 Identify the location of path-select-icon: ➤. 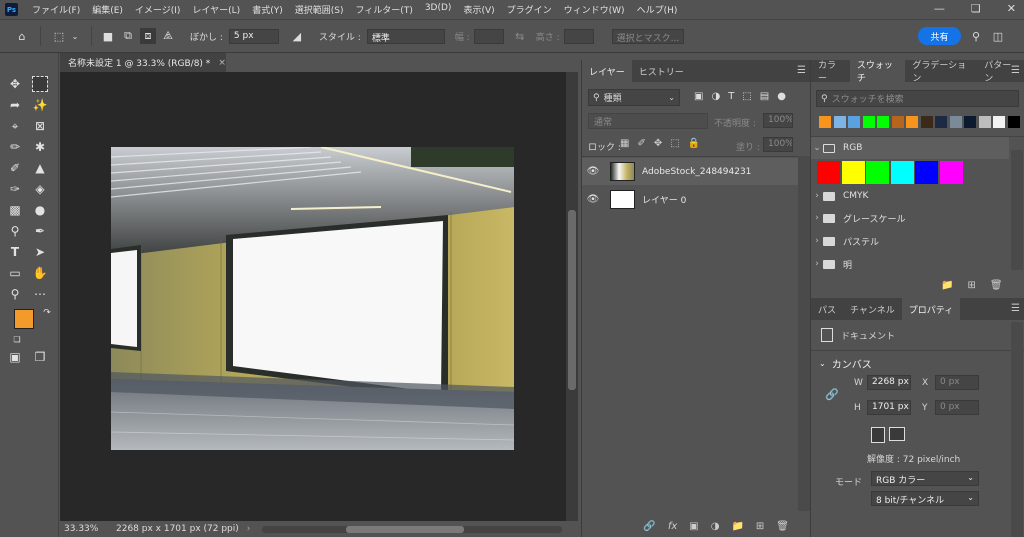
(40, 252).